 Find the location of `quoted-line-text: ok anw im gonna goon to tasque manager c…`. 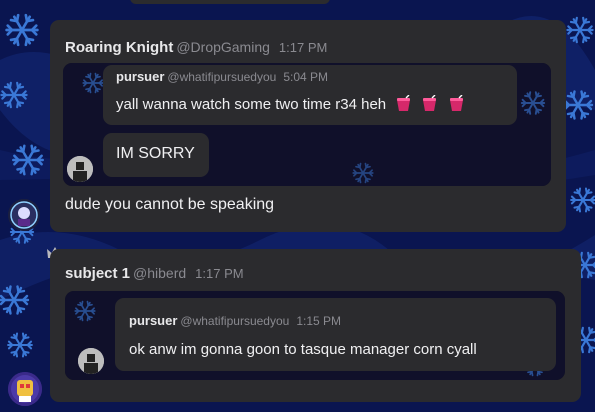

quoted-line-text: ok anw im gonna goon to tasque manager c… is located at coordinates (303, 349).